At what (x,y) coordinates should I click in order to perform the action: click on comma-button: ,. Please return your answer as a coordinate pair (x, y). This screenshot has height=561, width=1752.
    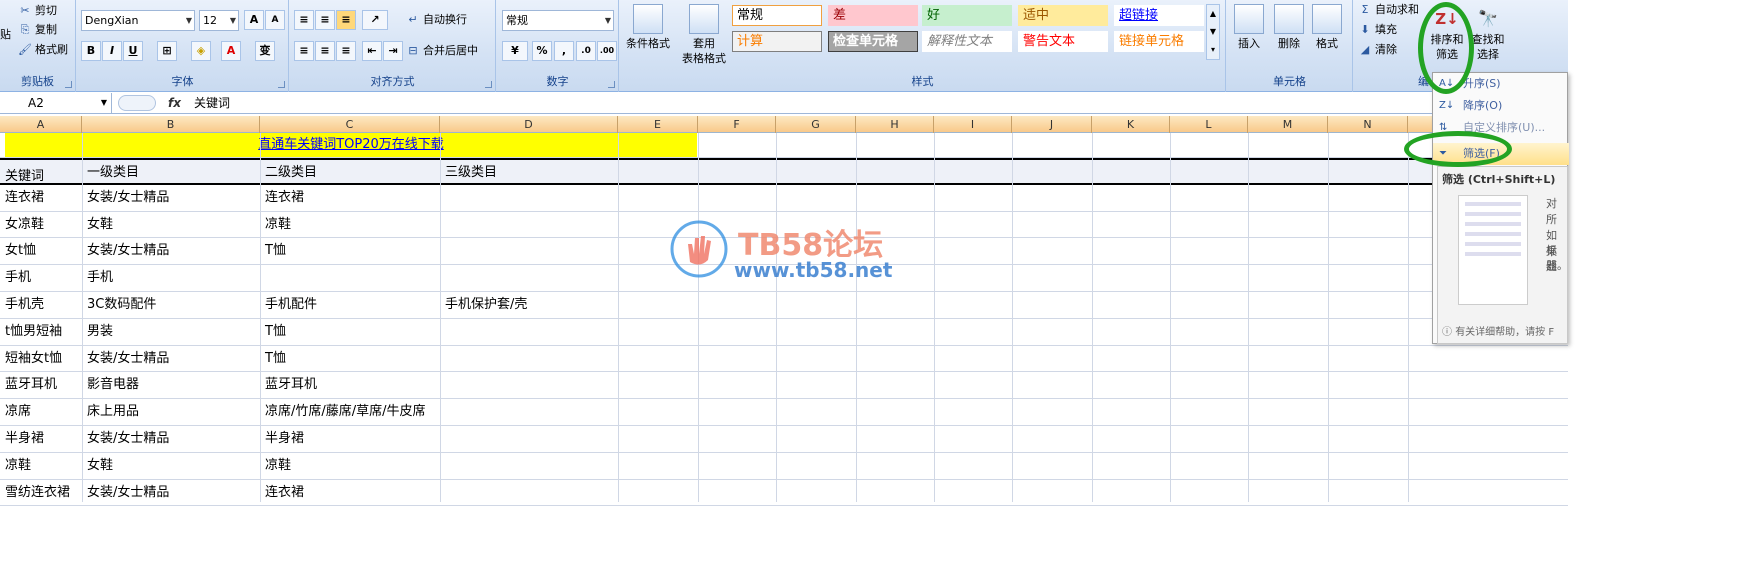
    Looking at the image, I should click on (564, 51).